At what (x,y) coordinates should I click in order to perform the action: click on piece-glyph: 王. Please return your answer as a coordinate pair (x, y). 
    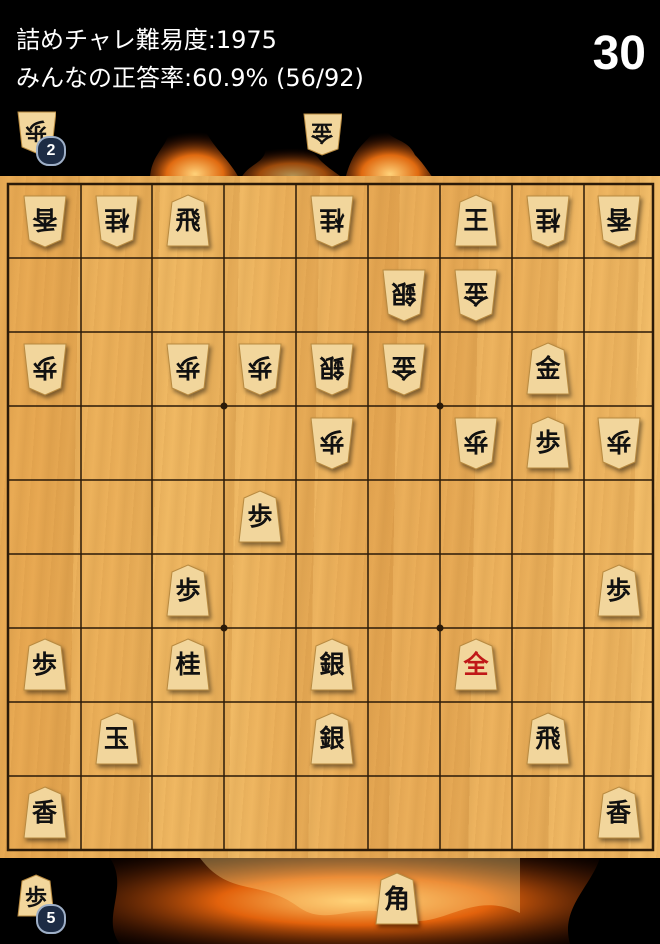
    Looking at the image, I should click on (476, 220).